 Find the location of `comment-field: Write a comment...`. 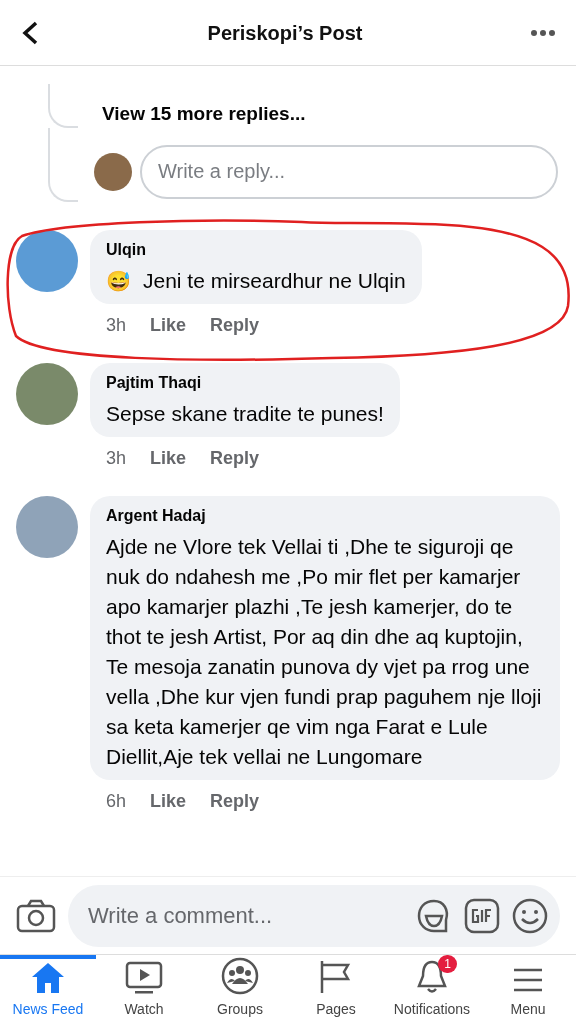

comment-field: Write a comment... is located at coordinates (246, 915).